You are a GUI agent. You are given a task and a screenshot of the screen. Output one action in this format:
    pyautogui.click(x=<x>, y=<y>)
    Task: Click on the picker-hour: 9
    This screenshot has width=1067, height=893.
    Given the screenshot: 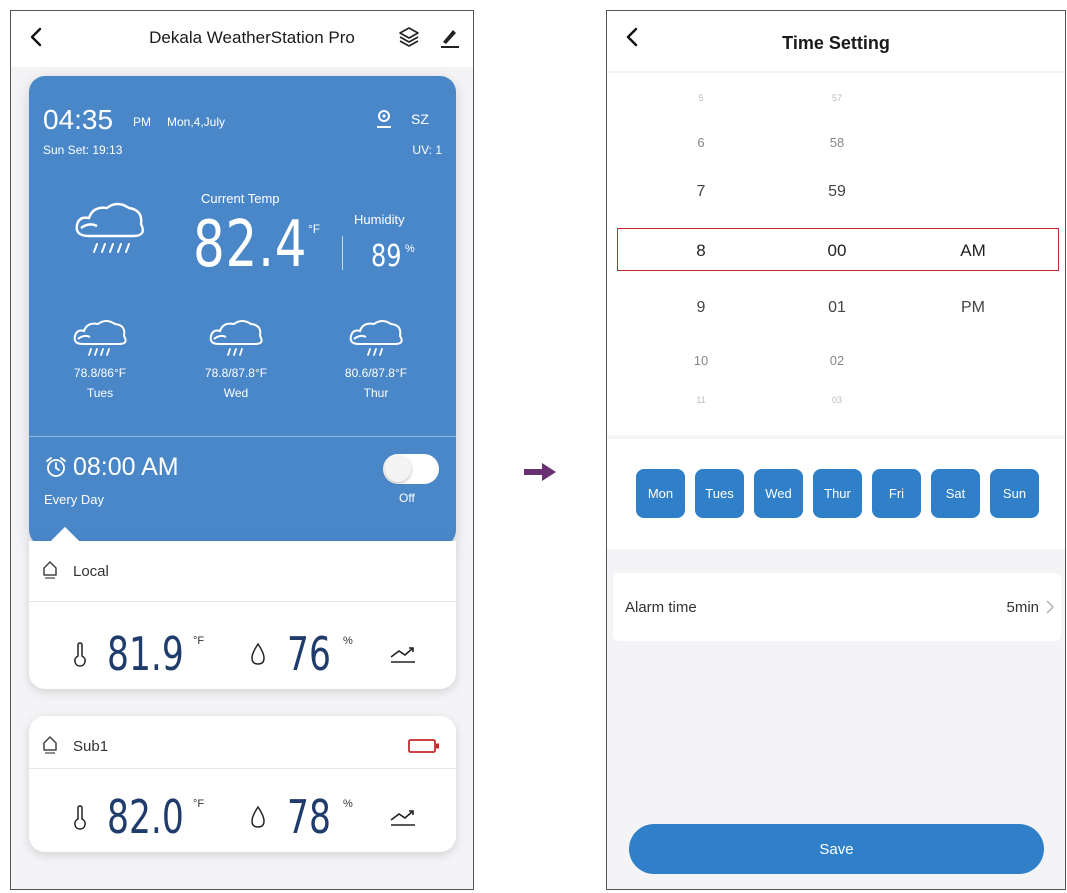 What is the action you would take?
    pyautogui.click(x=701, y=308)
    